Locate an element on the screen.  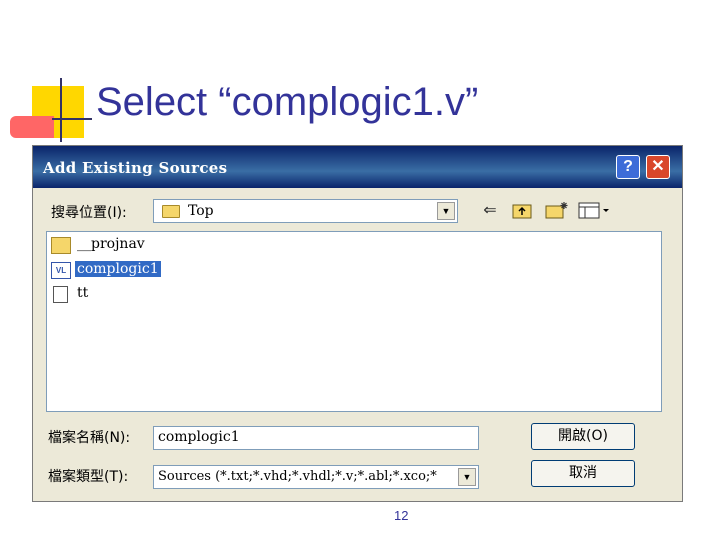
cancel-button: 取消 is located at coordinates (583, 473).